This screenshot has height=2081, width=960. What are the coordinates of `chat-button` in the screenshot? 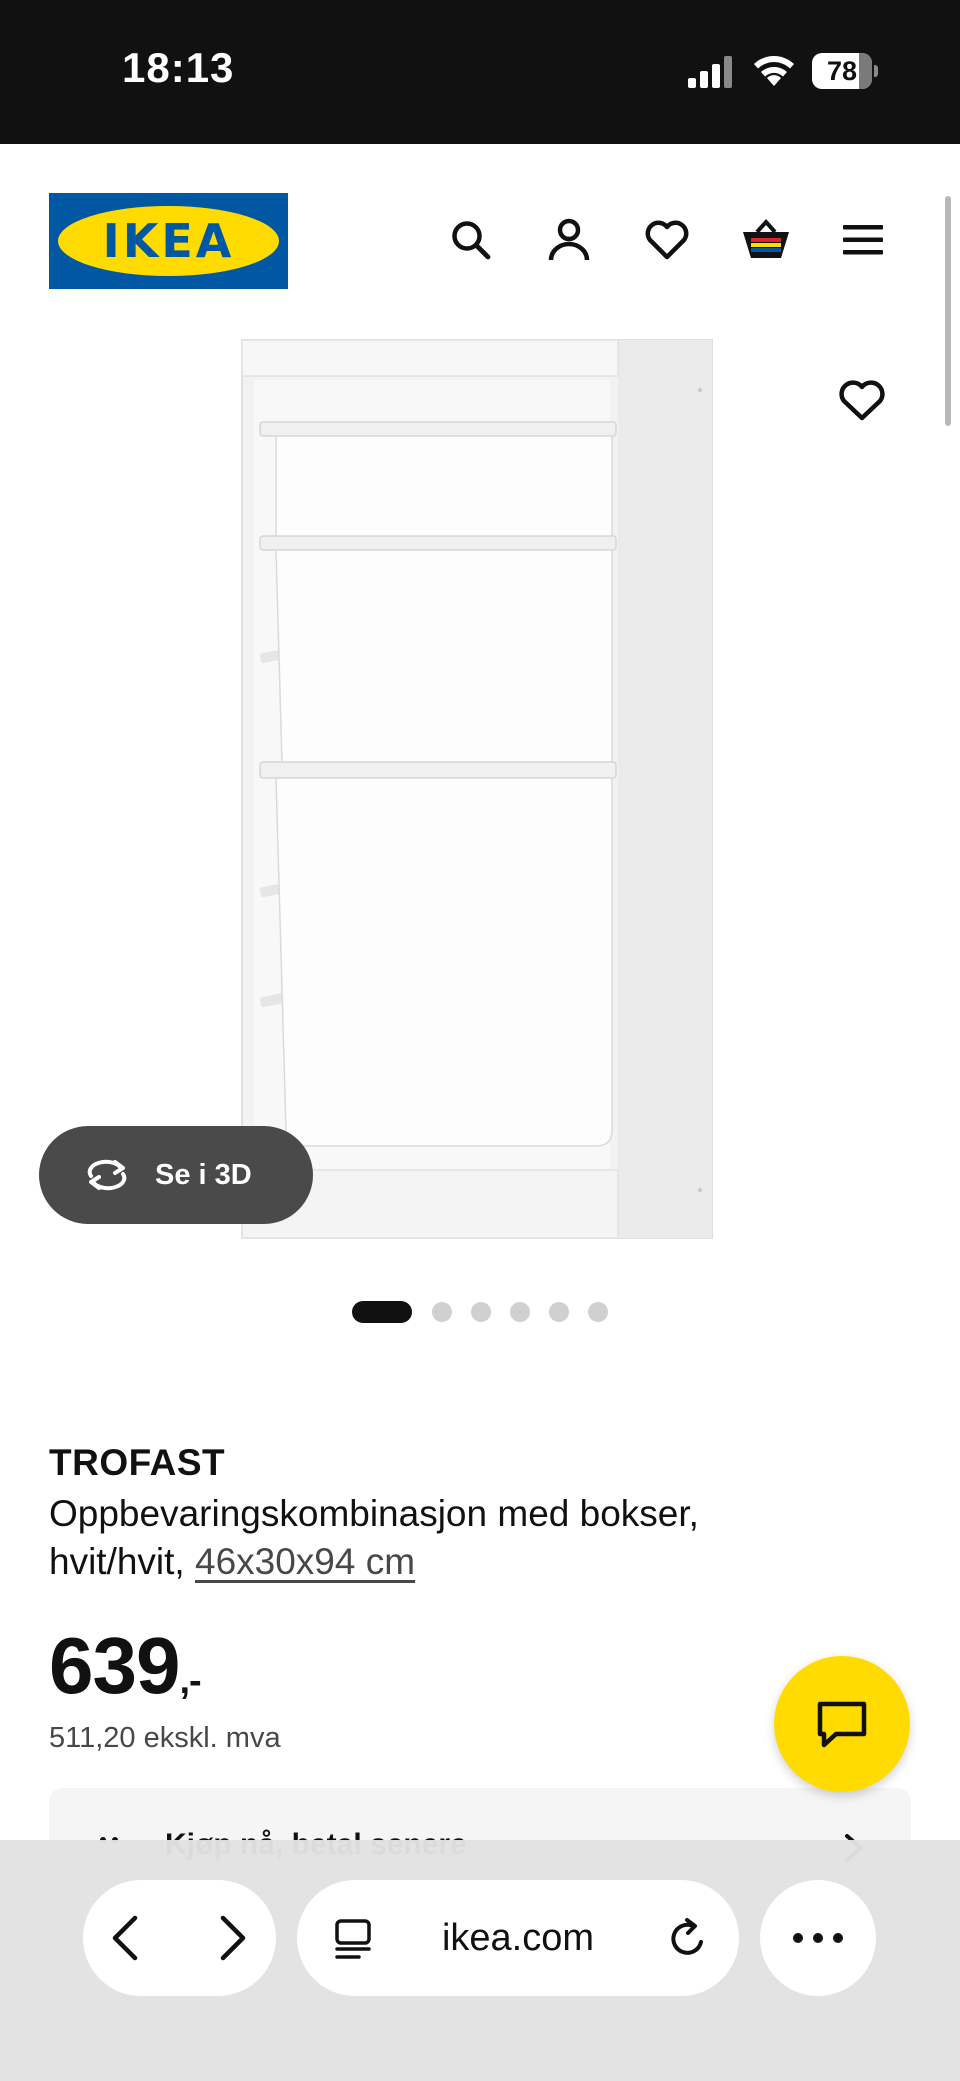 It's located at (842, 1724).